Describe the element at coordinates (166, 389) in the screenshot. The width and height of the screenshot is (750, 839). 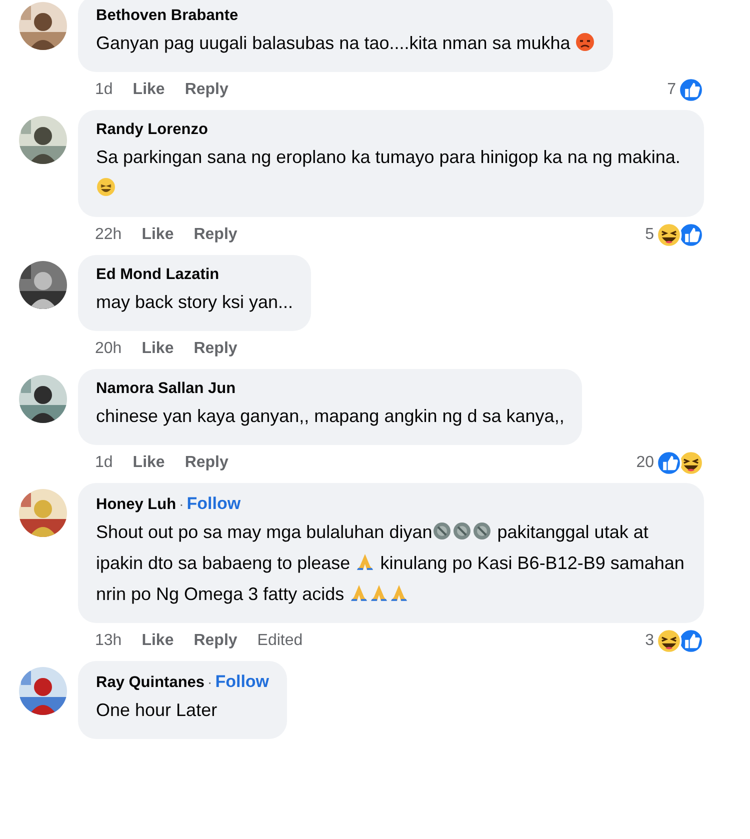
I see `author-name: Namora Sallan Jun` at that location.